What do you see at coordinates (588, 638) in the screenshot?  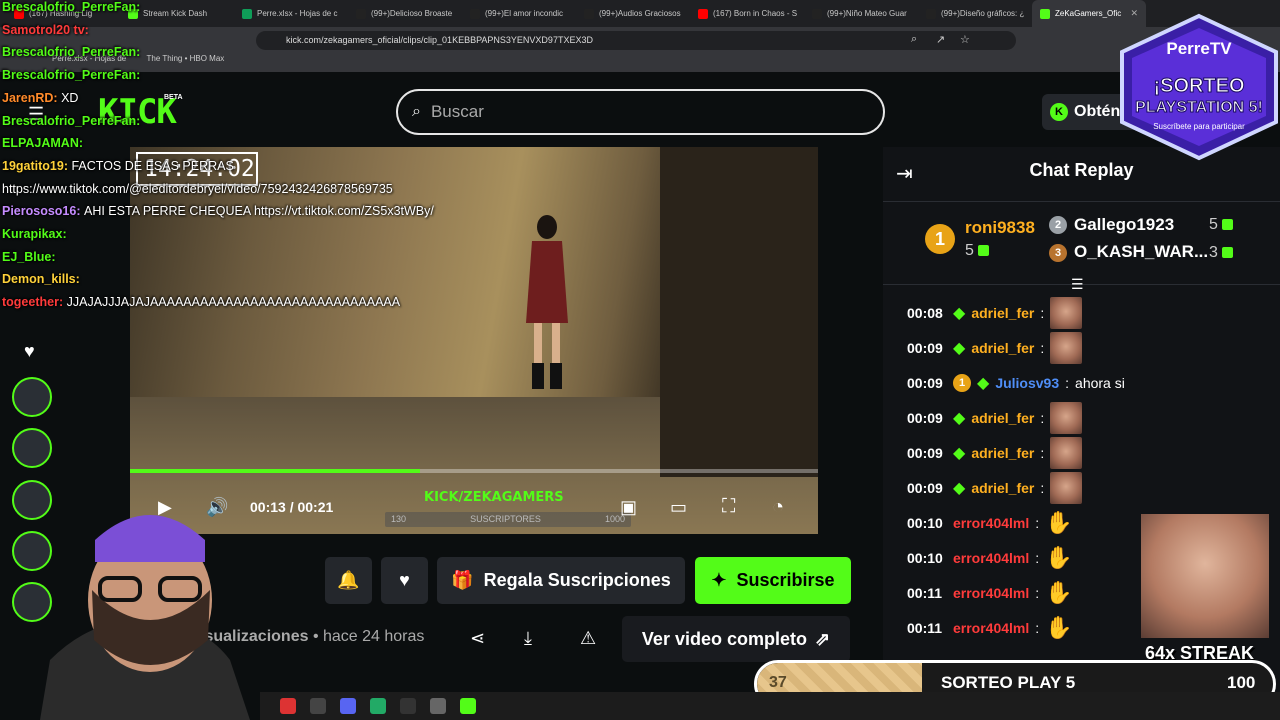 I see `report-icon: ⚠` at bounding box center [588, 638].